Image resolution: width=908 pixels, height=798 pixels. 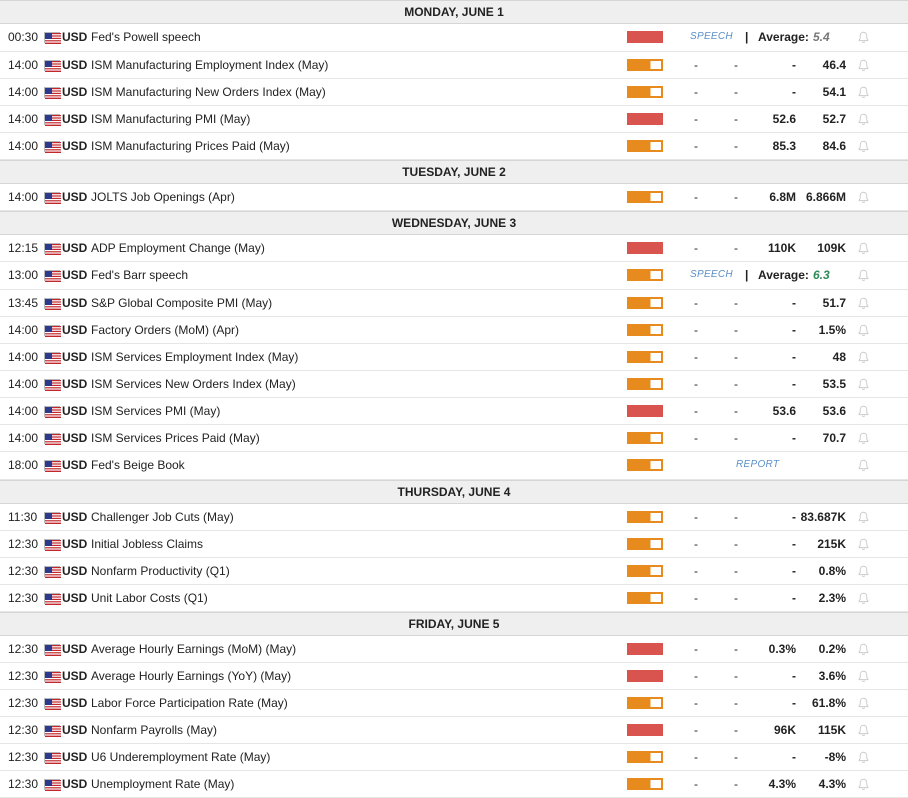 What do you see at coordinates (160, 571) in the screenshot?
I see `event-name: Nonfarm Productivity (Q1)` at bounding box center [160, 571].